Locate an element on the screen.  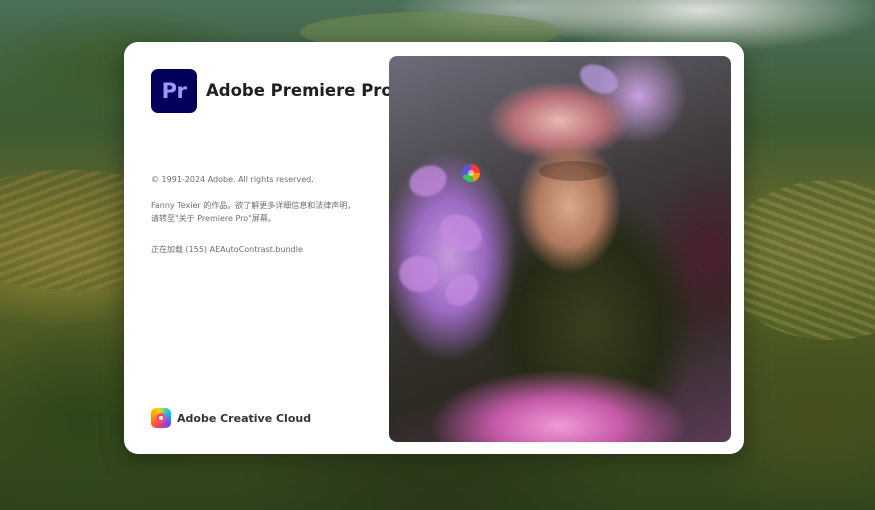
creative-cloud-icon is located at coordinates (161, 418).